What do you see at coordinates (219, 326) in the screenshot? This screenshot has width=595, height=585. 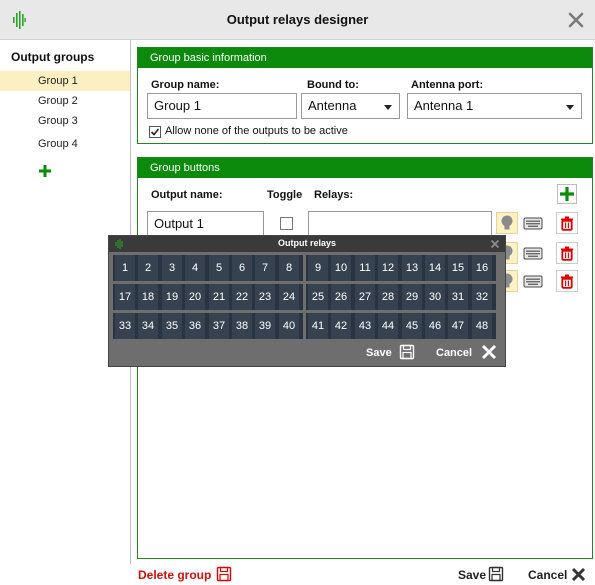 I see `relay-tile: 37` at bounding box center [219, 326].